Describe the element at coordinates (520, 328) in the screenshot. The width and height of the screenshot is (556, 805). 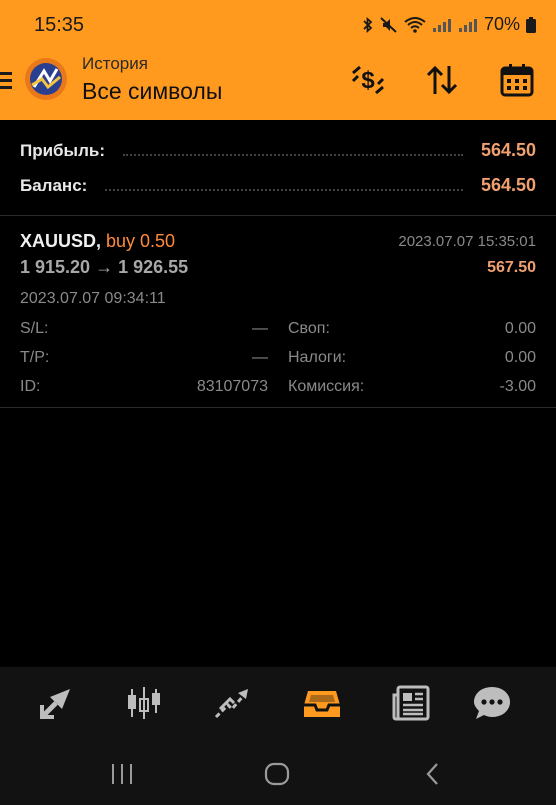
I see `swap-value: 0.00` at that location.